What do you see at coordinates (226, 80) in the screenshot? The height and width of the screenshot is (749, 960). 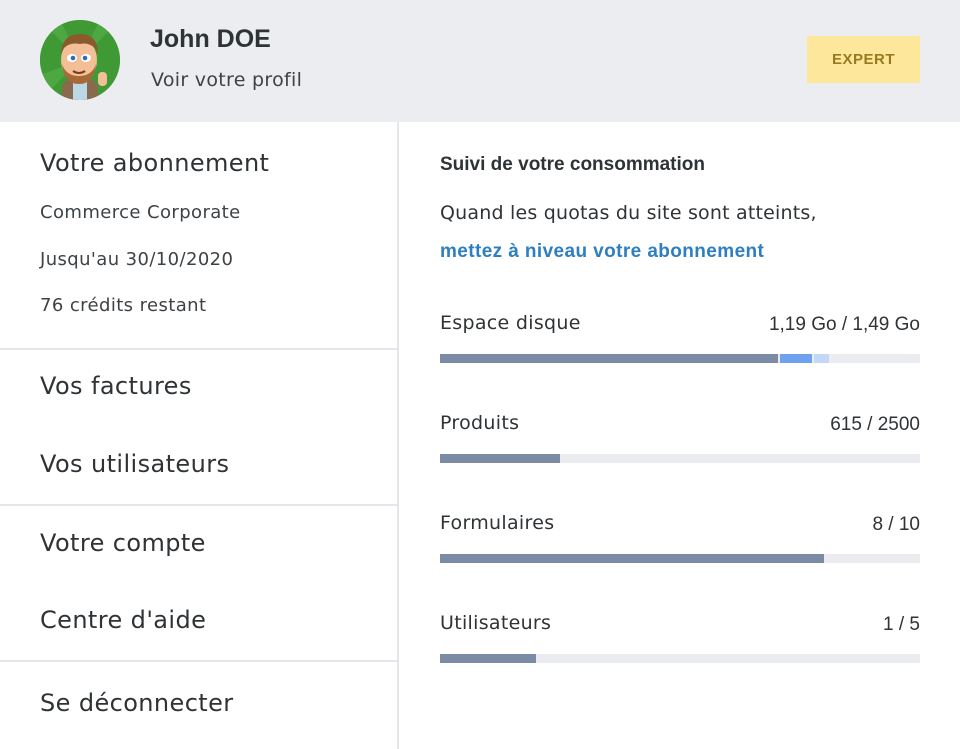 I see `view-profile-link: Voir votre profil` at bounding box center [226, 80].